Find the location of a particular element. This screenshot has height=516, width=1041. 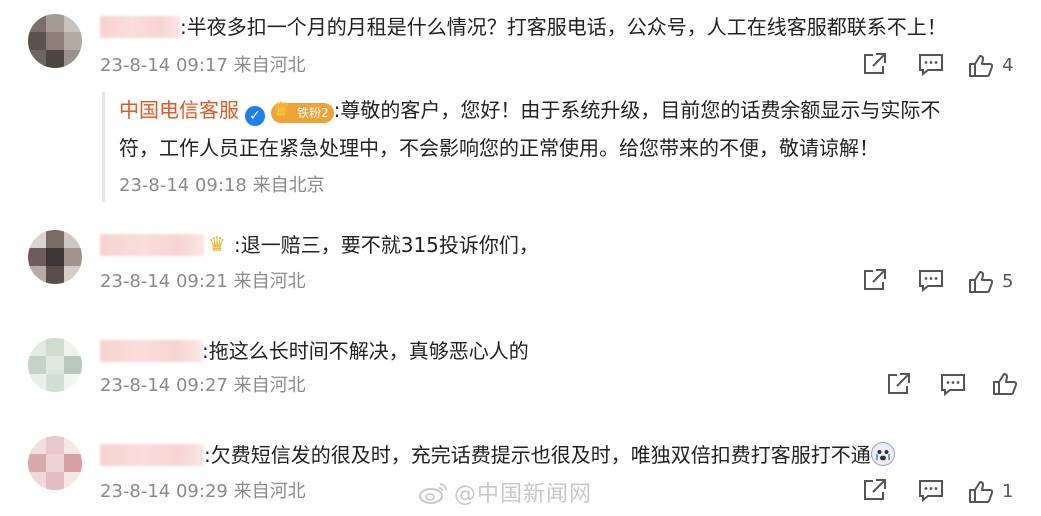

reply-time: 23-8-14 09:18 is located at coordinates (183, 185).